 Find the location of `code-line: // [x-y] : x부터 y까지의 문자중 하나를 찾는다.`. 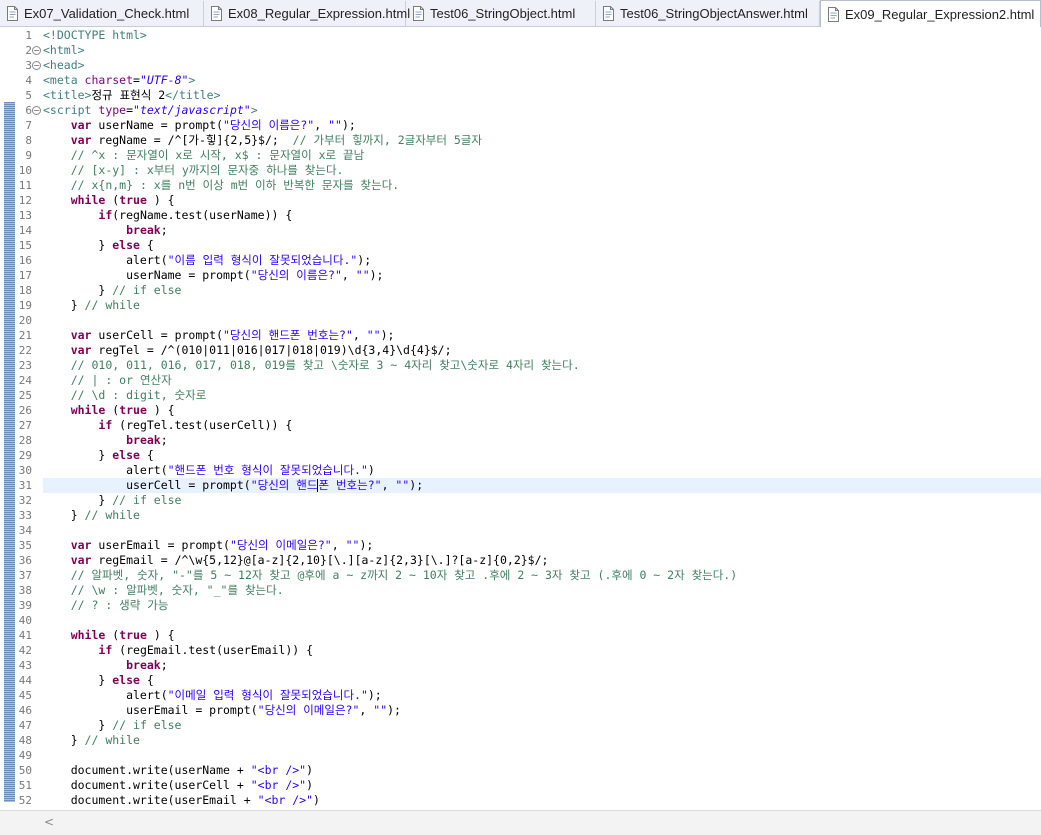

code-line: // [x-y] : x부터 y까지의 문자중 하나를 찾는다. is located at coordinates (542, 170).